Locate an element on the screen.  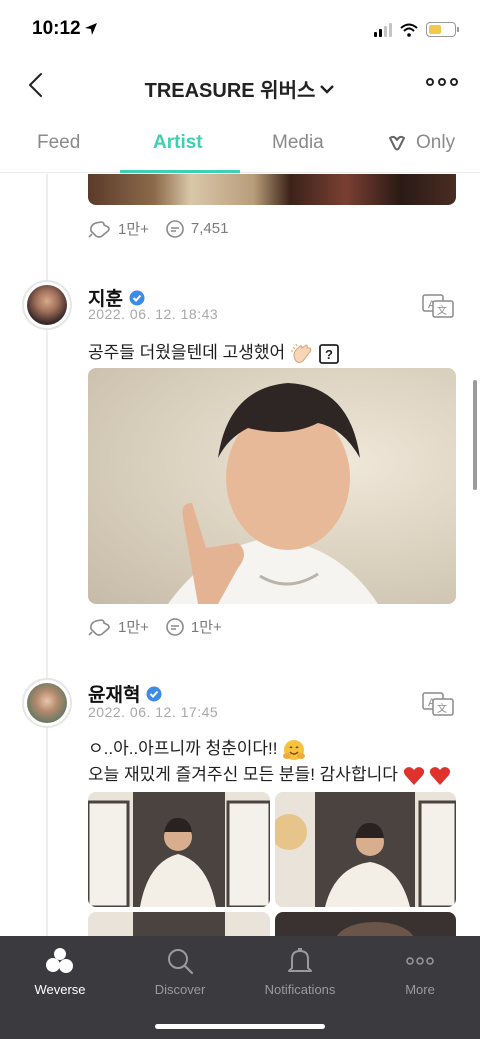
post-date: 2022. 06. 12. 17:45 is located at coordinates (153, 712).